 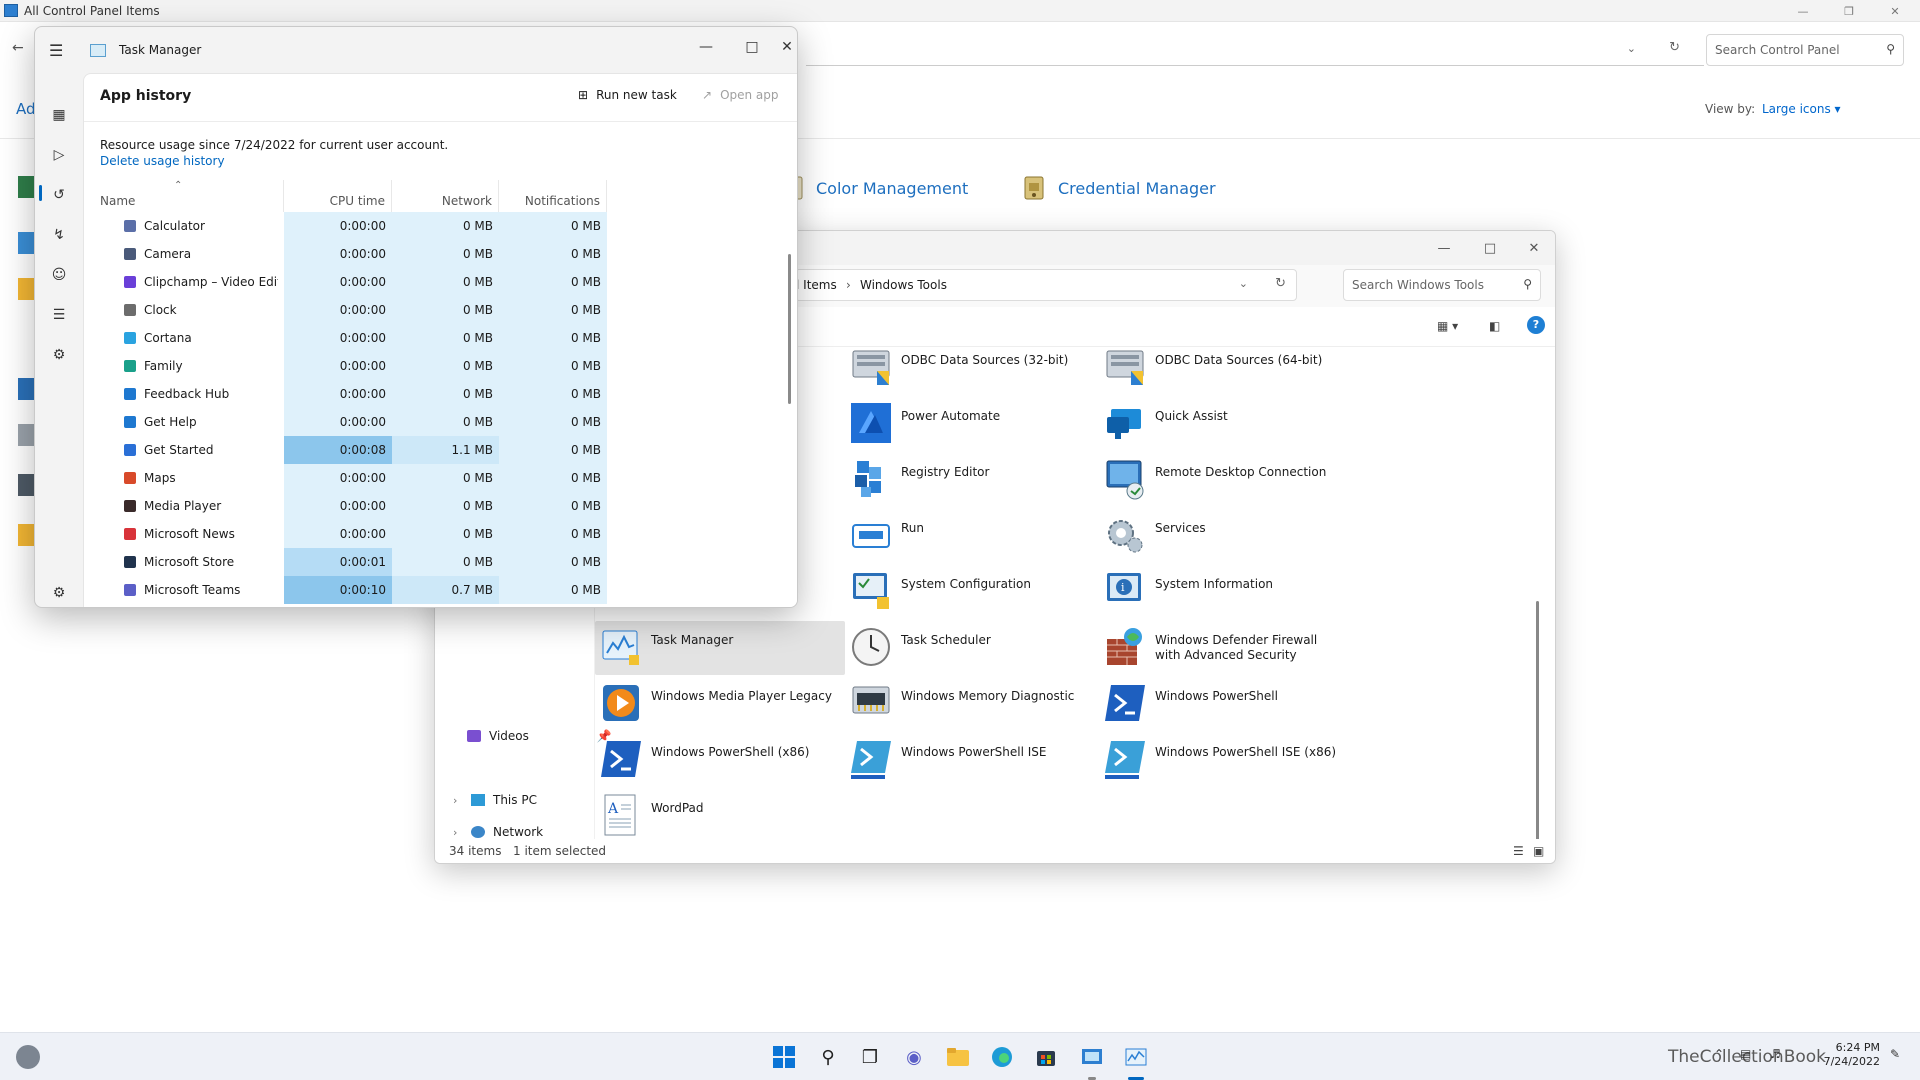 What do you see at coordinates (434, 282) in the screenshot?
I see `table-row: Clipchamp – Video Edit...0:00:000 MB0 MB` at bounding box center [434, 282].